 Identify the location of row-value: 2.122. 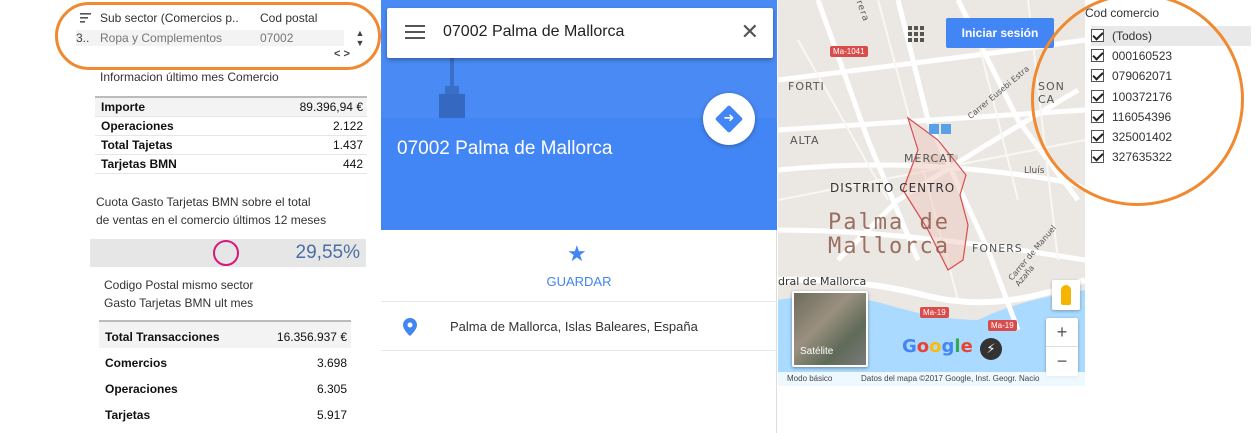
(347, 126).